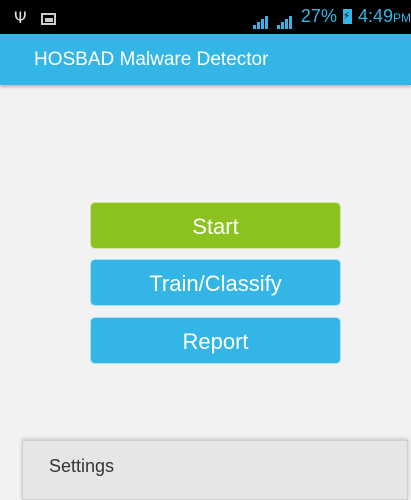 Image resolution: width=411 pixels, height=500 pixels. Describe the element at coordinates (215, 225) in the screenshot. I see `start-button: Start` at that location.